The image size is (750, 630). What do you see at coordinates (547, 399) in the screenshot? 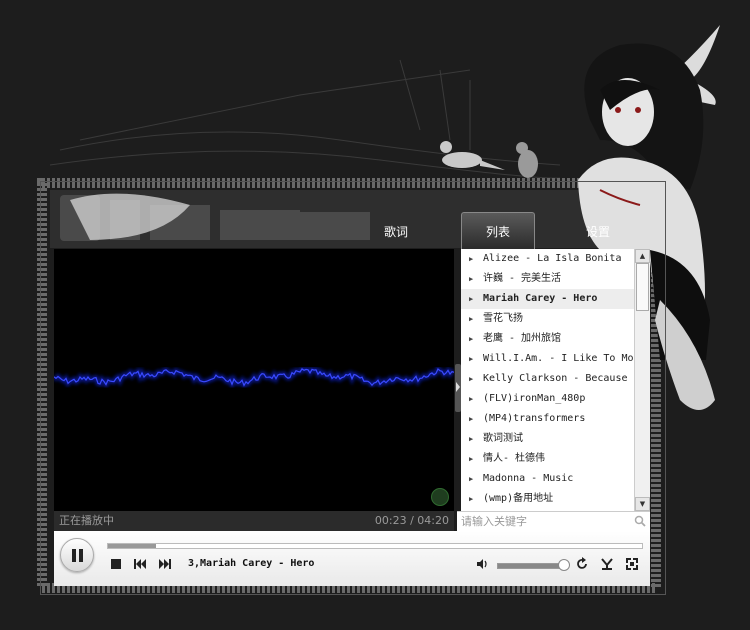
I see `playlist-item: ▶ (FLV)ironMan_480p` at bounding box center [547, 399].